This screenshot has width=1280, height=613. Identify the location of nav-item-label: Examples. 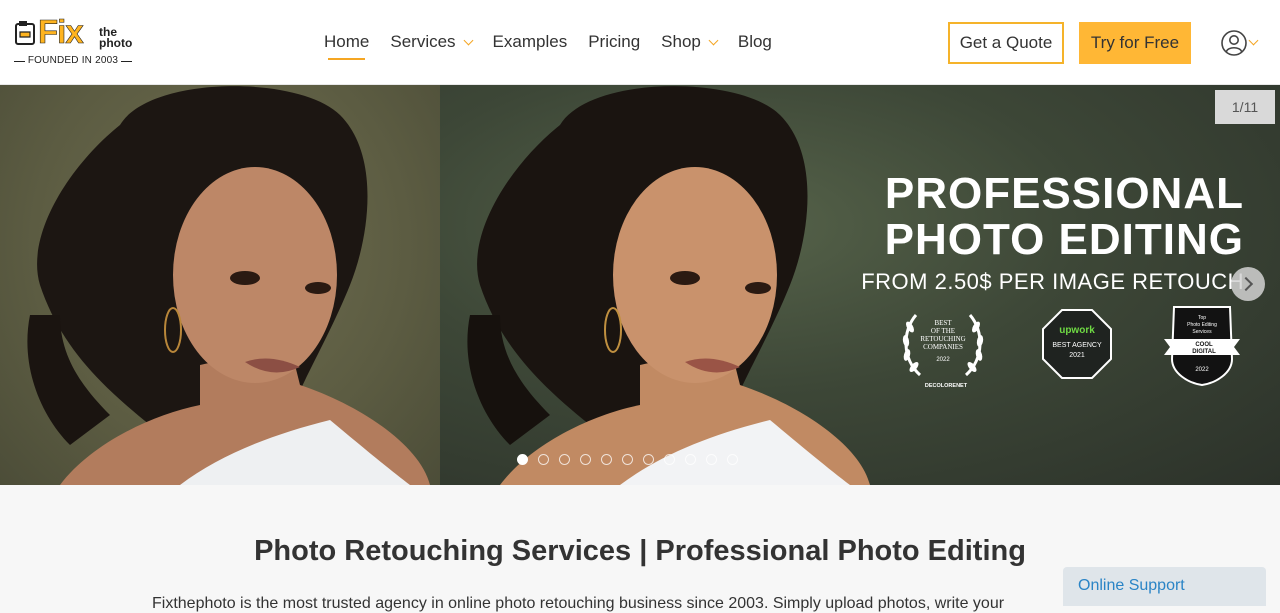
(530, 41).